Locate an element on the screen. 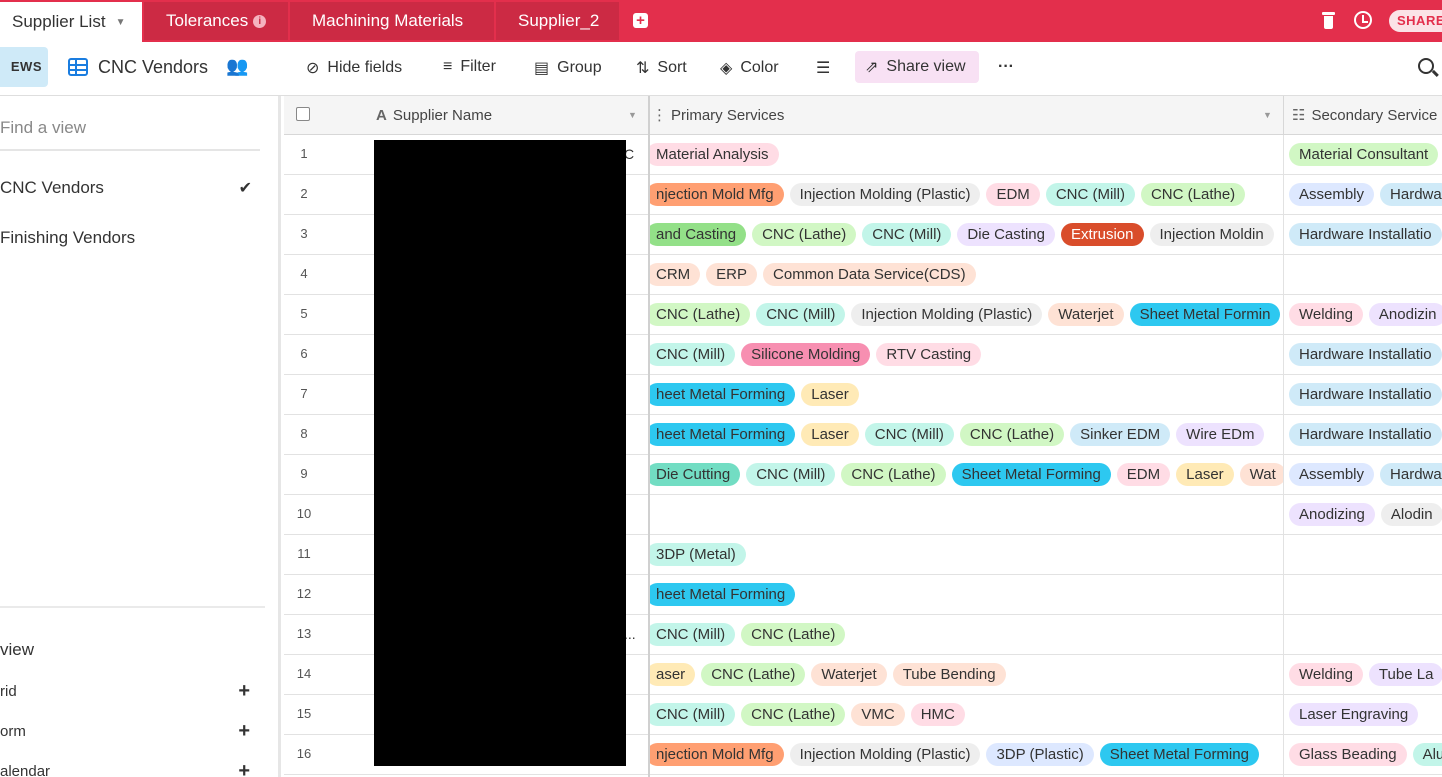 Image resolution: width=1442 pixels, height=777 pixels. trash-icon is located at coordinates (1328, 20).